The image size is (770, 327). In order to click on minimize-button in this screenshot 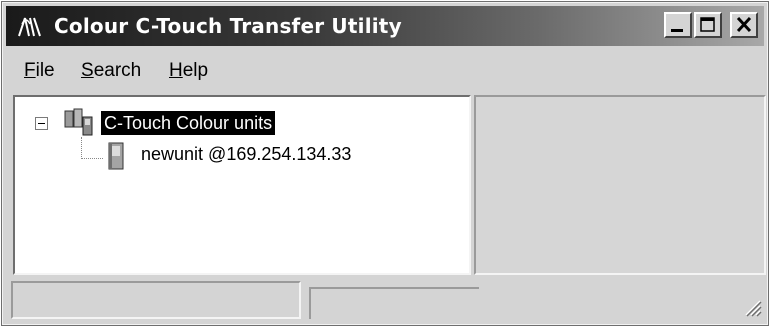, I will do `click(678, 25)`.